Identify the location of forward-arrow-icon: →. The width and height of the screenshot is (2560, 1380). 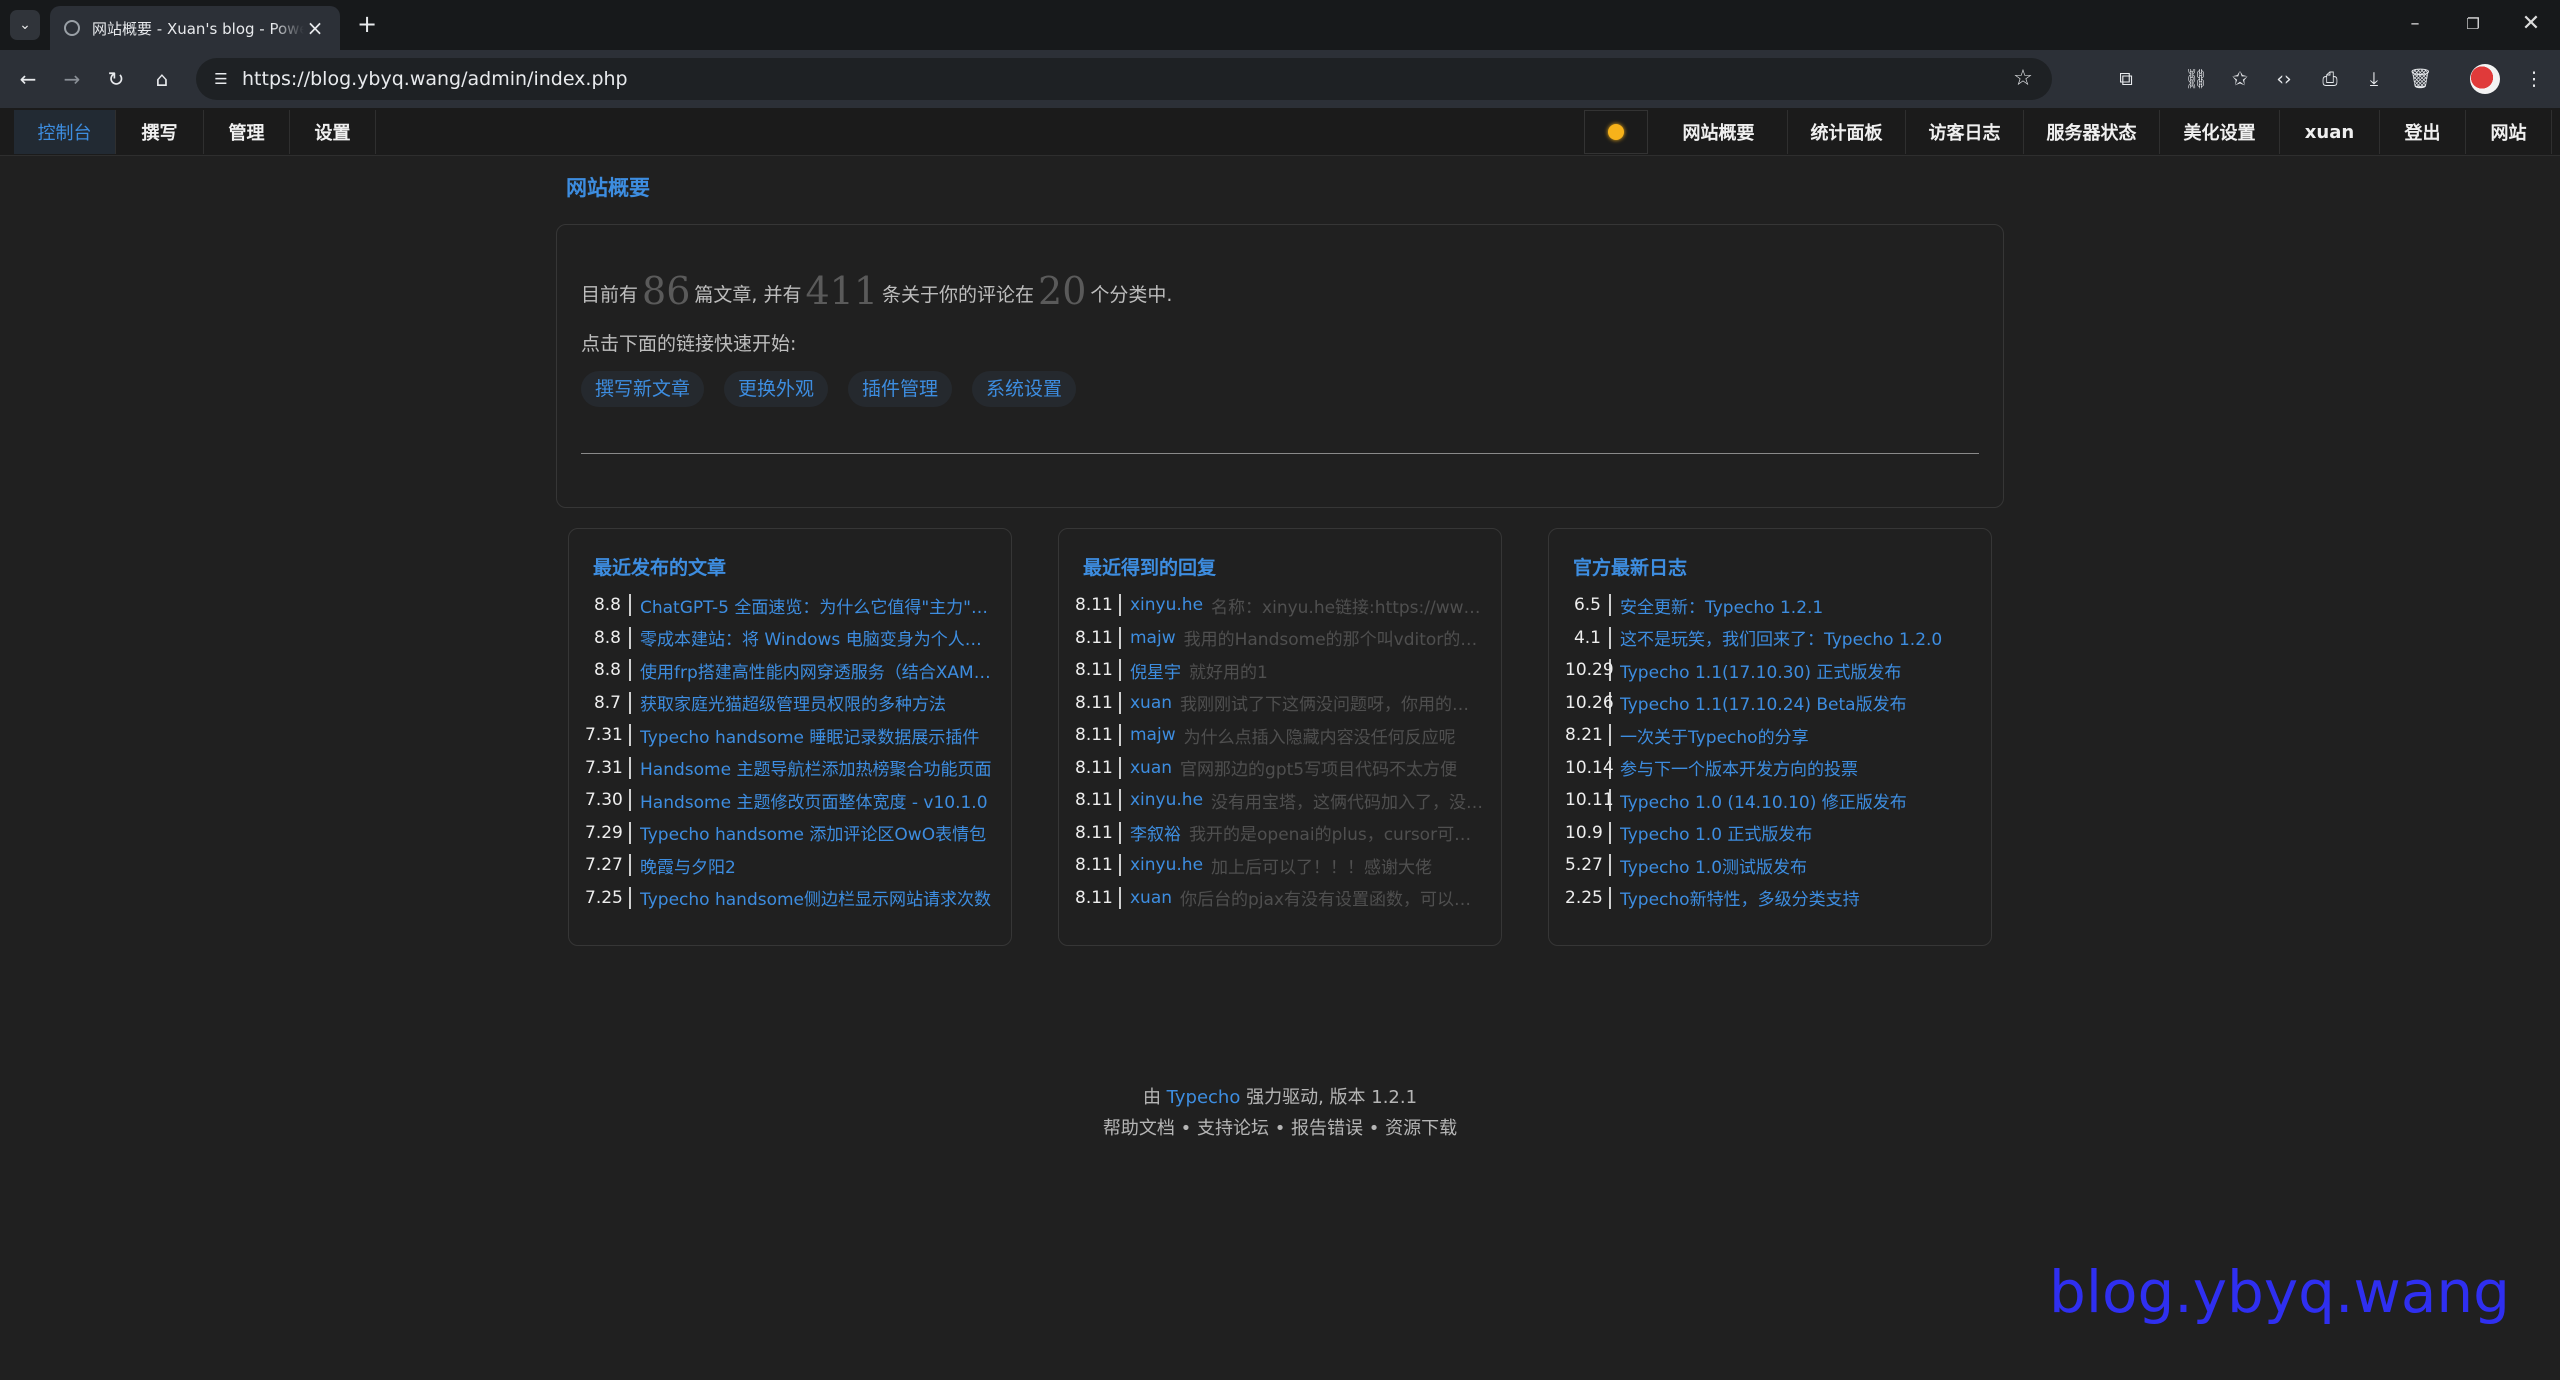
(72, 79).